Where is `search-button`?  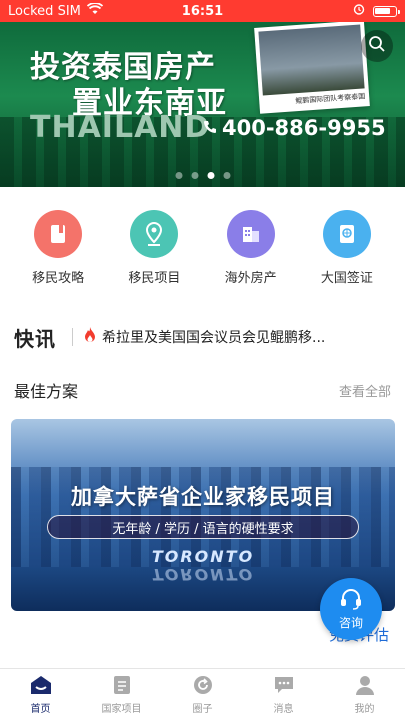
search-button is located at coordinates (377, 46).